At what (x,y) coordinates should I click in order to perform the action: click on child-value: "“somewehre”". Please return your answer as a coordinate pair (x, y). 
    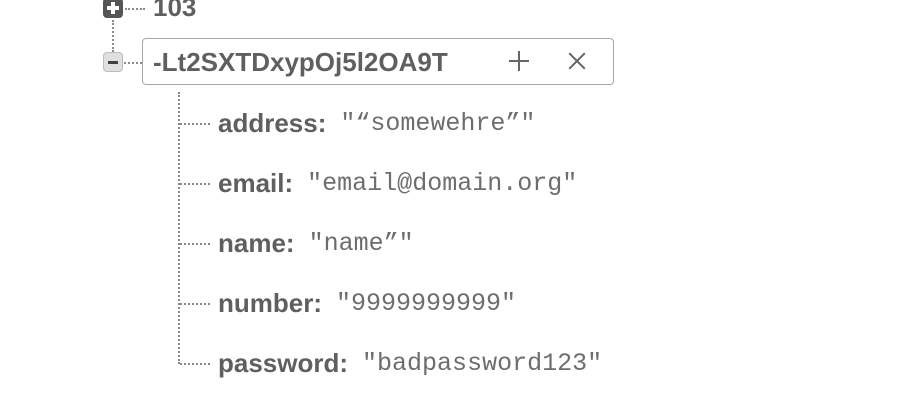
    Looking at the image, I should click on (437, 123).